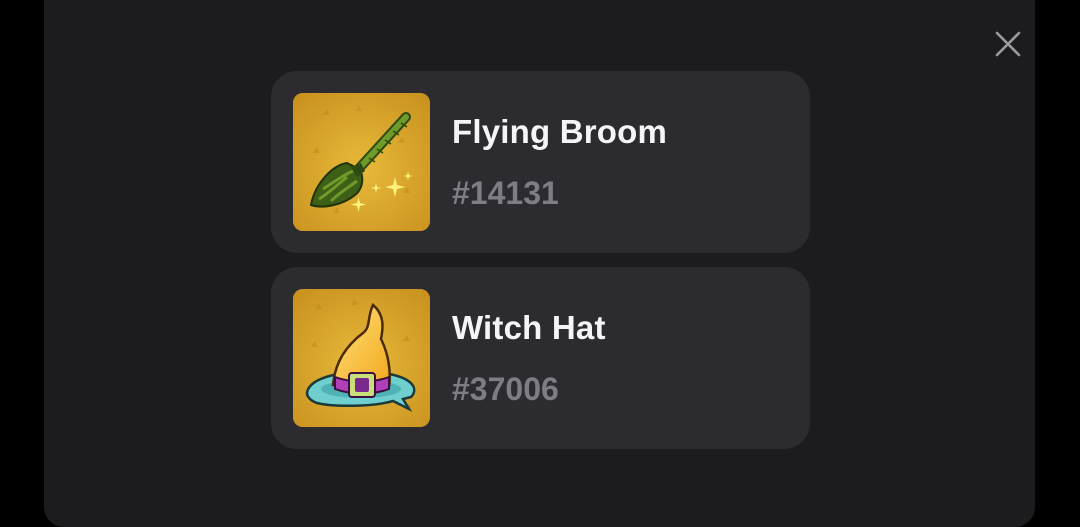 The width and height of the screenshot is (1080, 527). I want to click on close-icon, so click(1008, 44).